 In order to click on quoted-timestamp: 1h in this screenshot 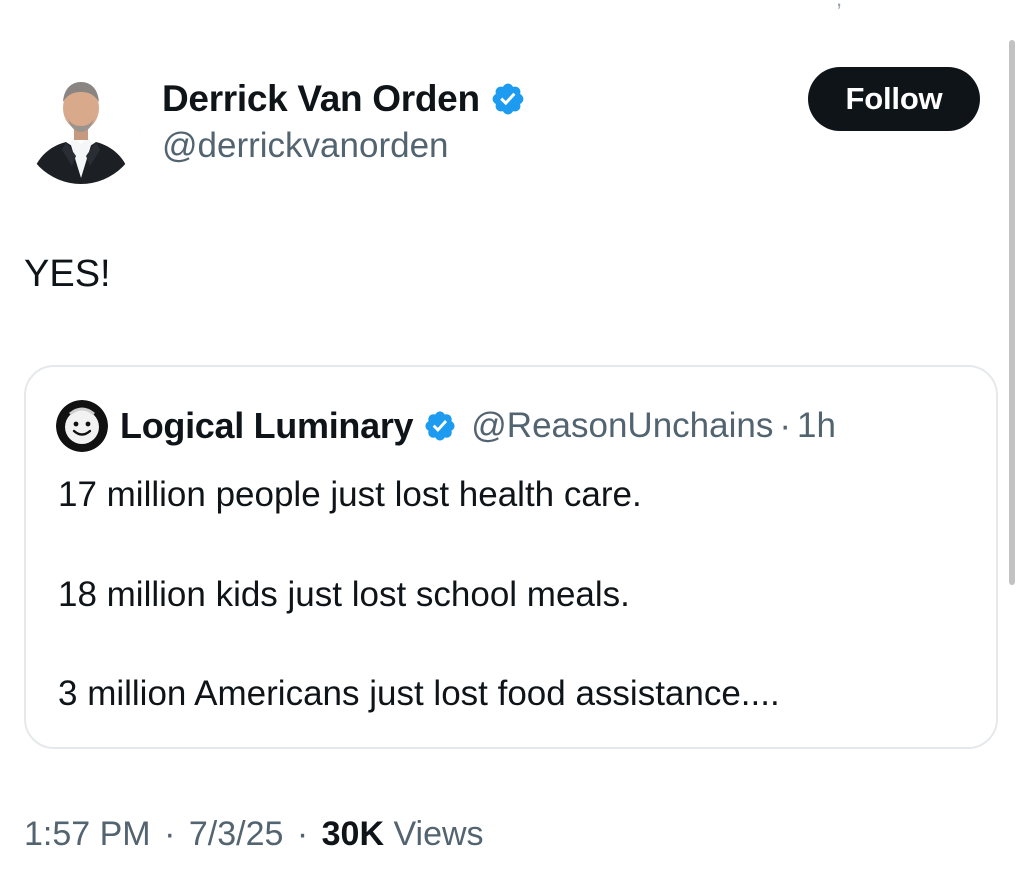, I will do `click(816, 426)`.